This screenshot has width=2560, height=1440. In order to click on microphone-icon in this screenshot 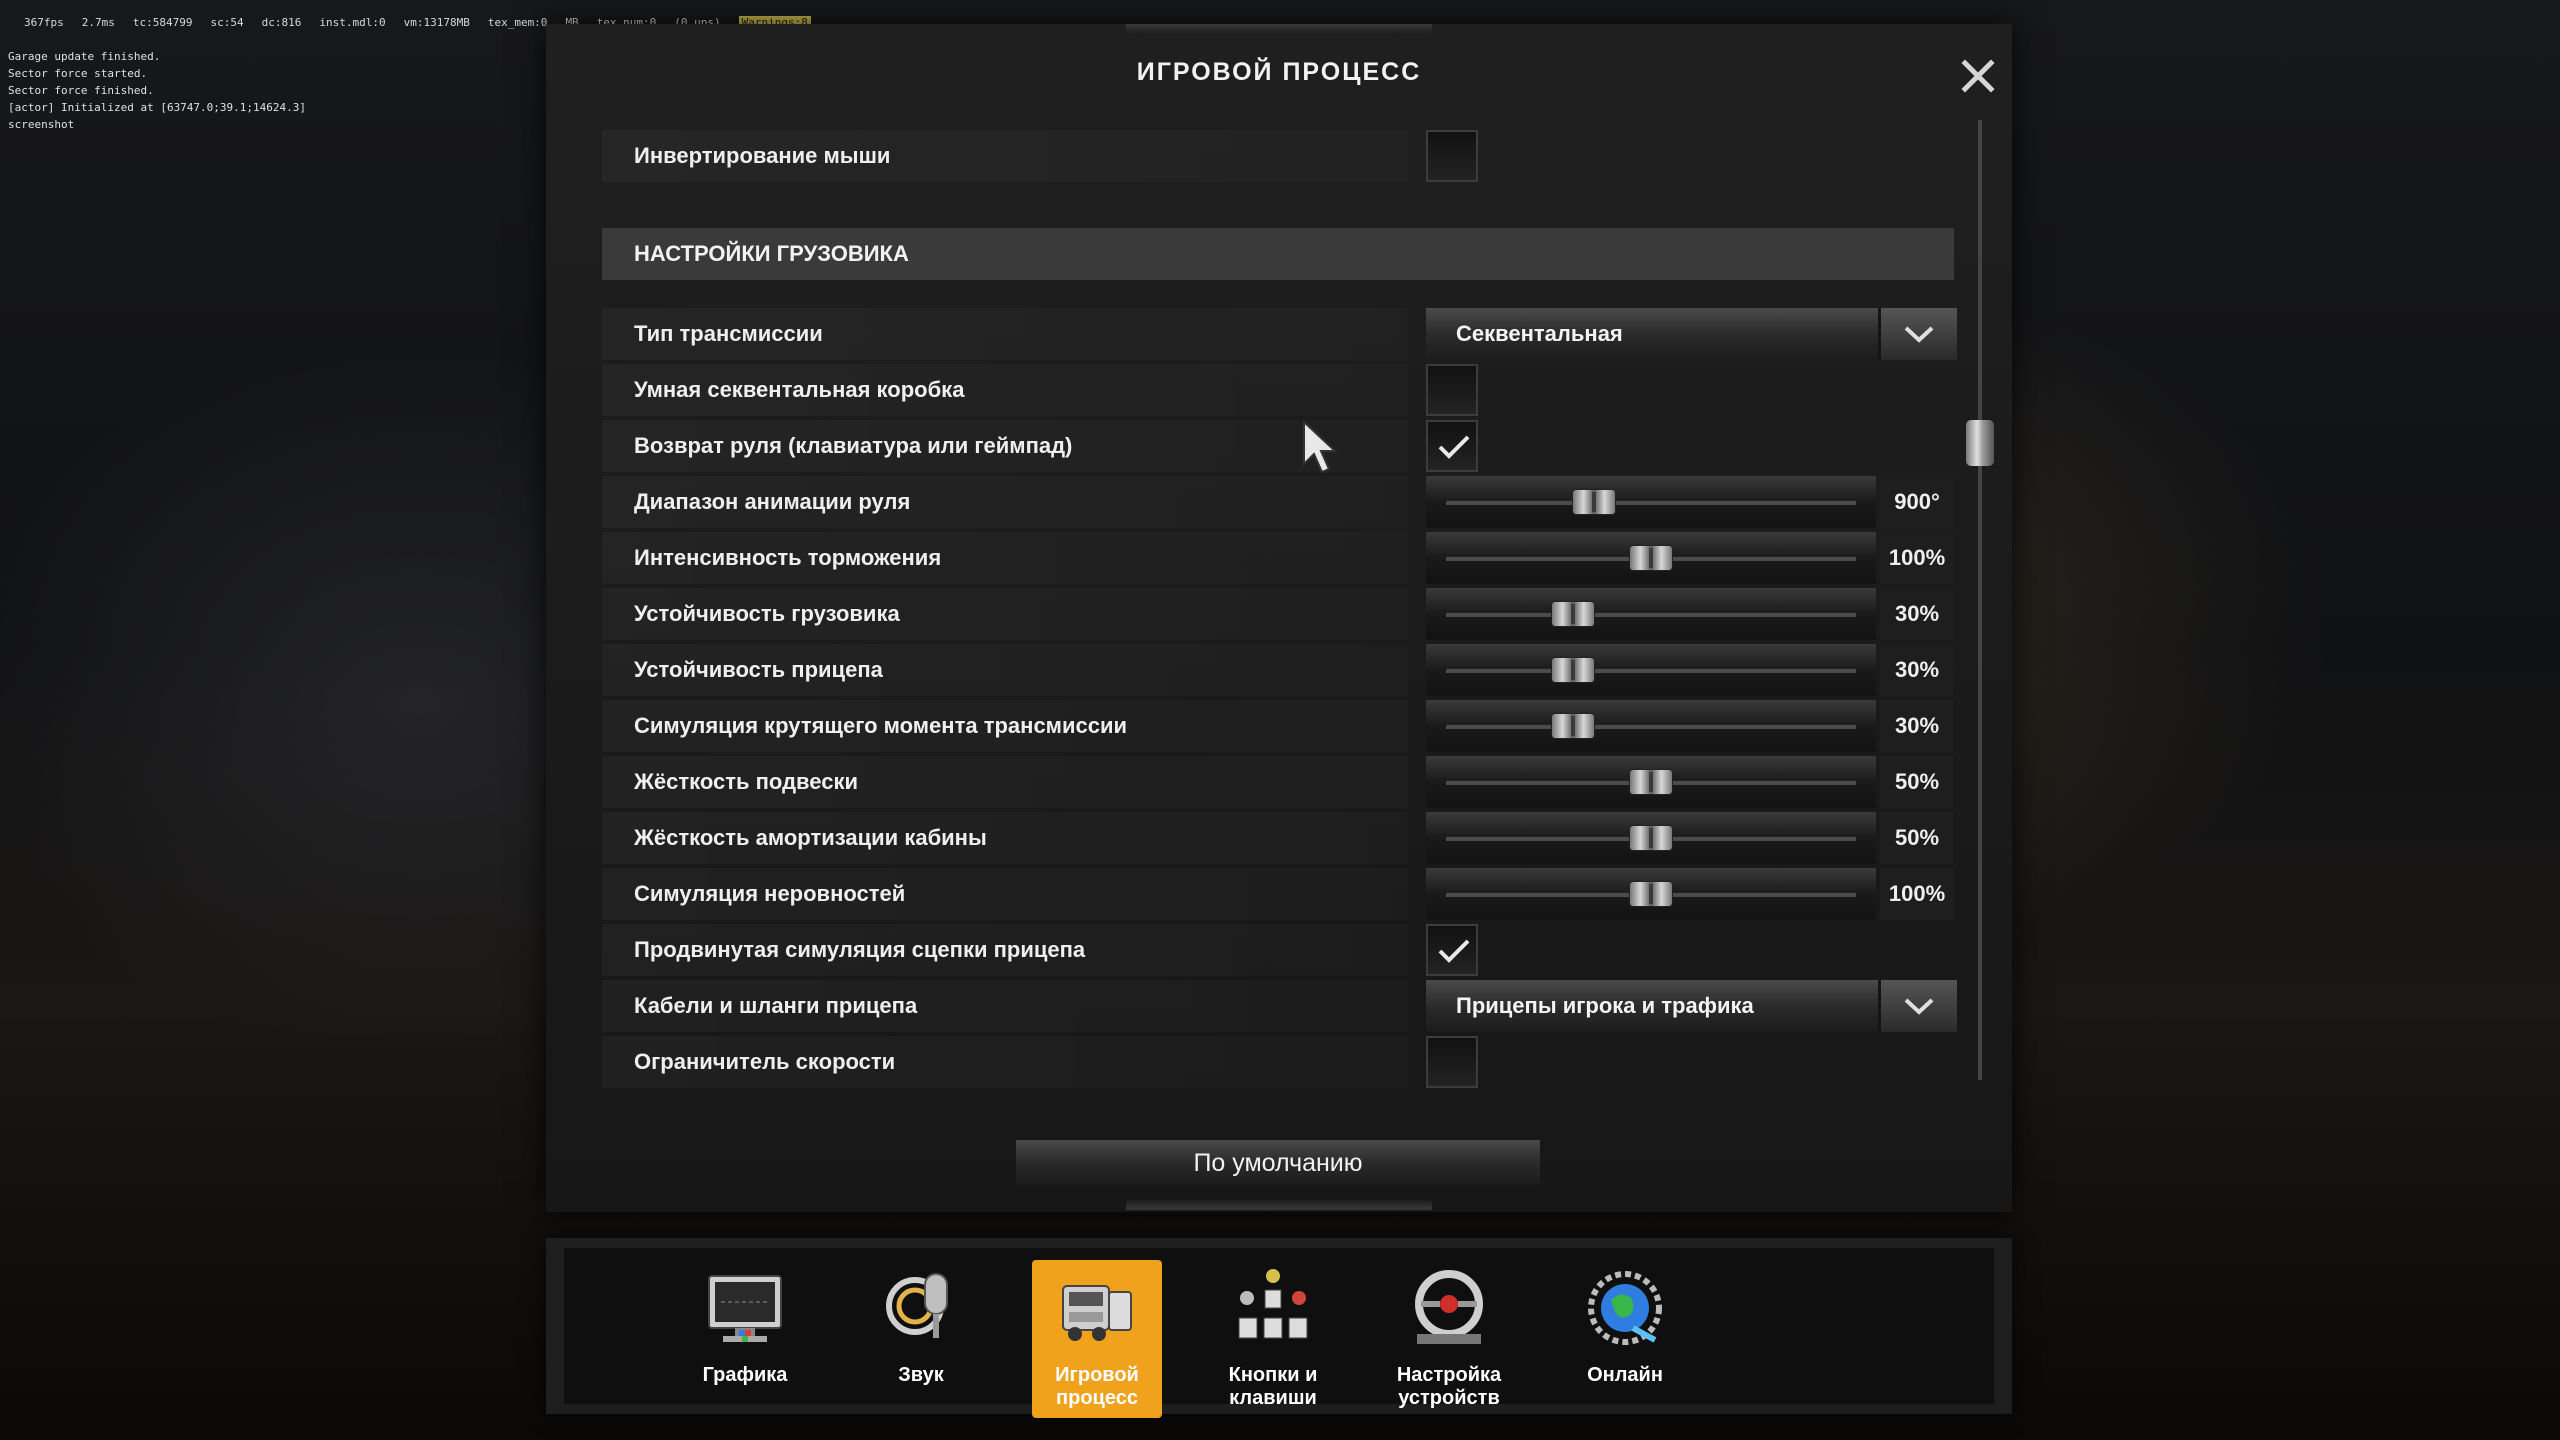, I will do `click(917, 1305)`.